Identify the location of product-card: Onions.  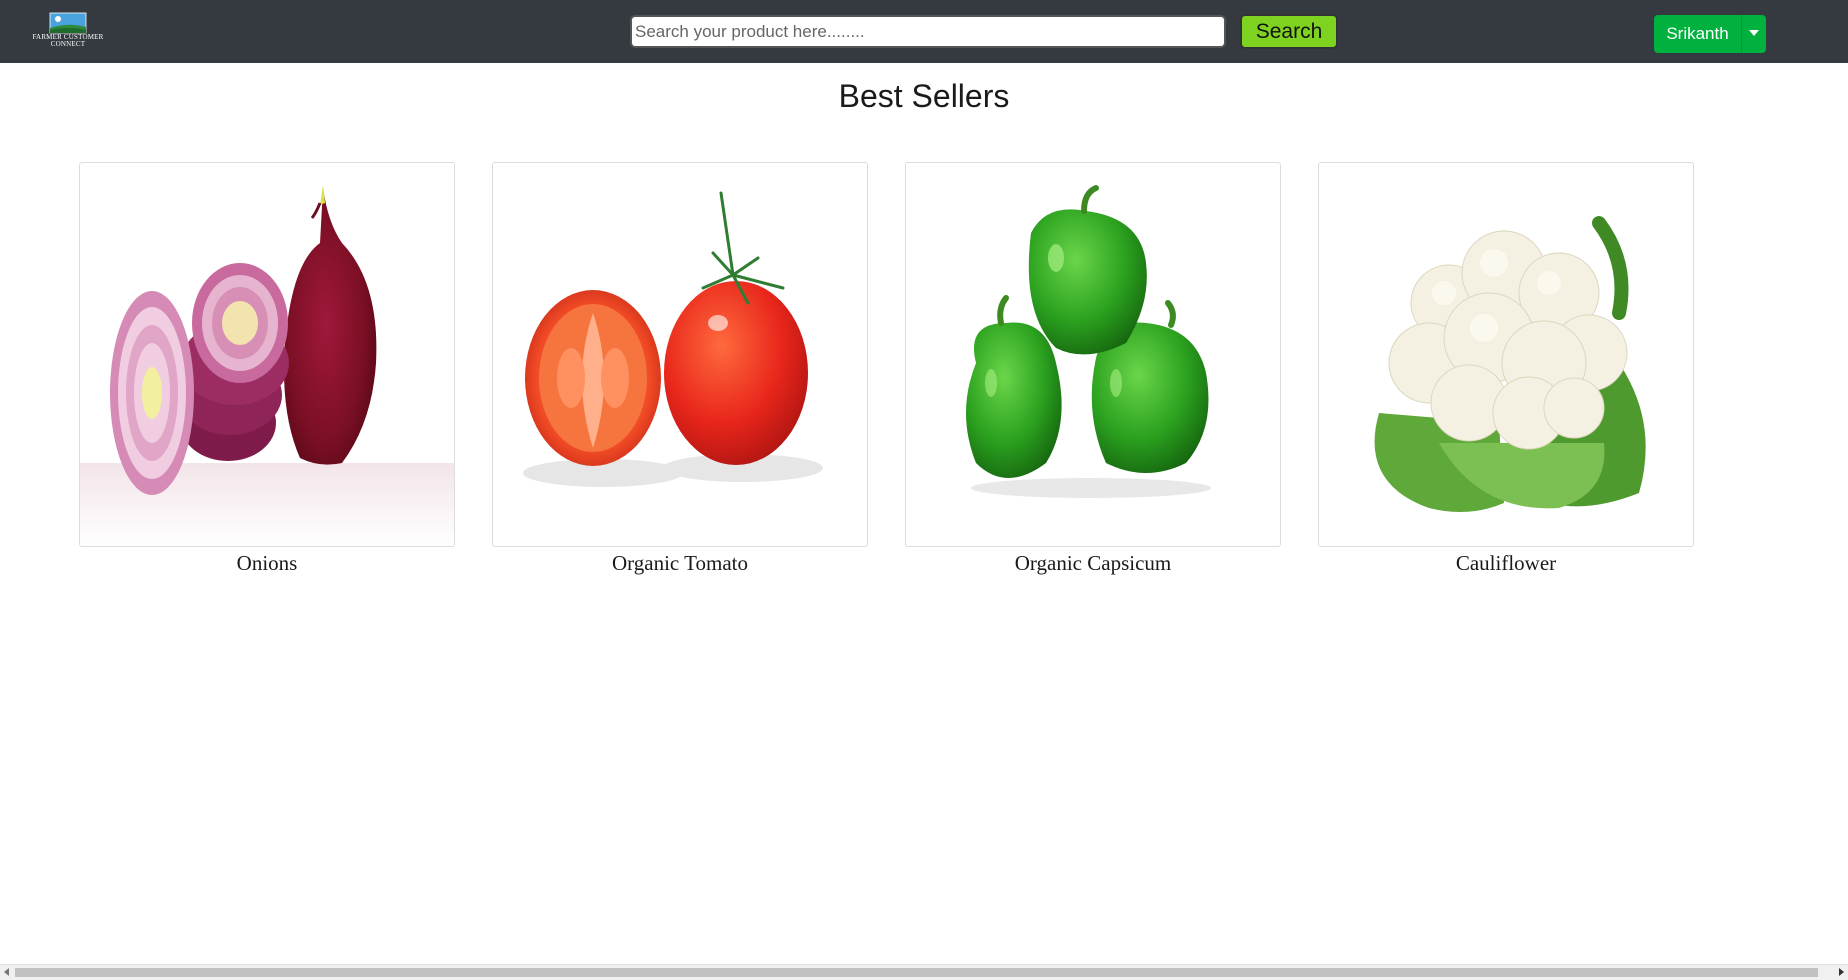
(267, 369).